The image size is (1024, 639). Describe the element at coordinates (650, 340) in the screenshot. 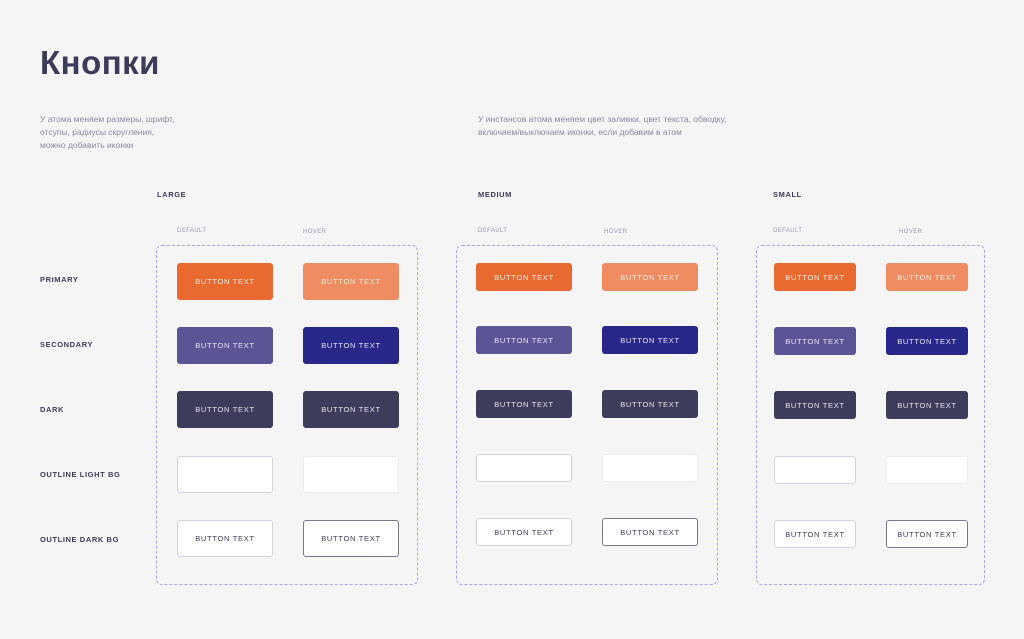

I see `medium-secondary-hover-button: BUTTON TEXT` at that location.